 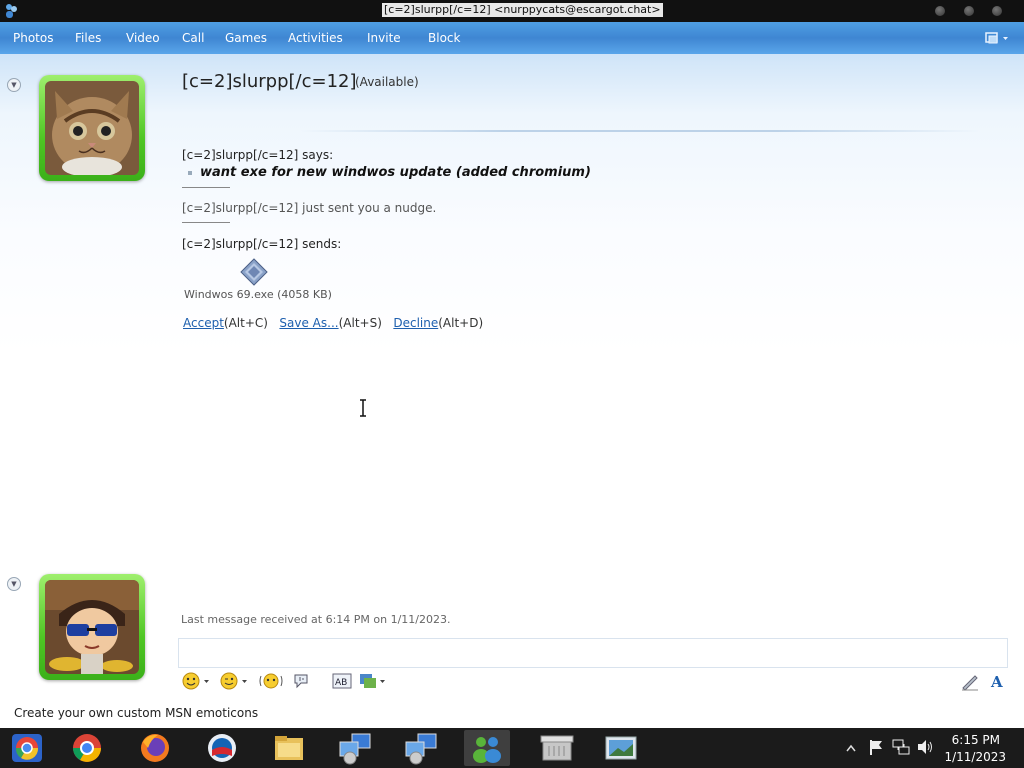 I want to click on action-center-flag-icon, so click(x=876, y=747).